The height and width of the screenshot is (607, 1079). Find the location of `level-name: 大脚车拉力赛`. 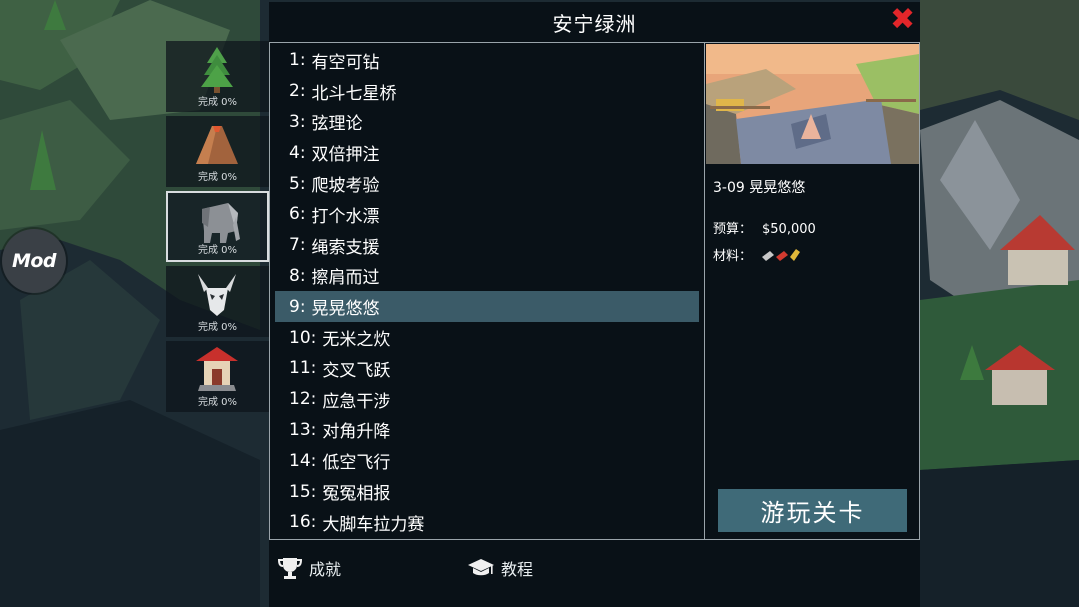

level-name: 大脚车拉力赛 is located at coordinates (373, 524).